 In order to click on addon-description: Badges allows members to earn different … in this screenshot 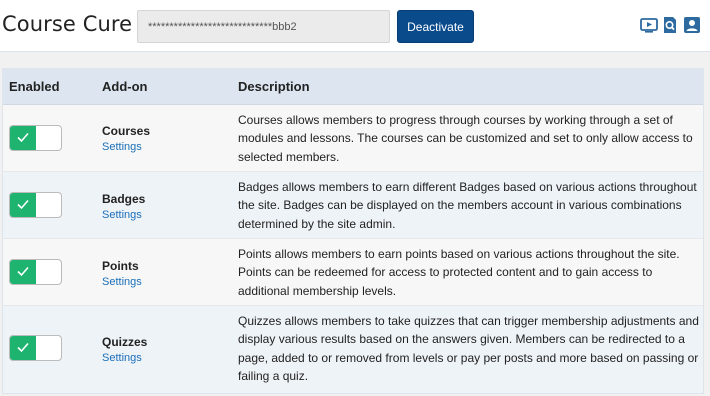, I will do `click(467, 205)`.